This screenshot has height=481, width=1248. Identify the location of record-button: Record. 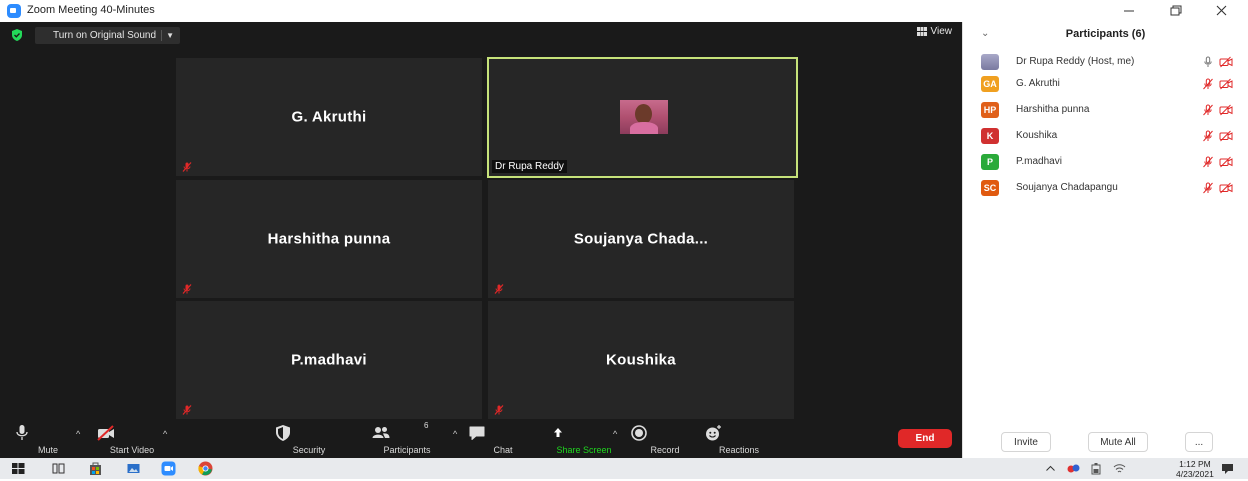
(665, 439).